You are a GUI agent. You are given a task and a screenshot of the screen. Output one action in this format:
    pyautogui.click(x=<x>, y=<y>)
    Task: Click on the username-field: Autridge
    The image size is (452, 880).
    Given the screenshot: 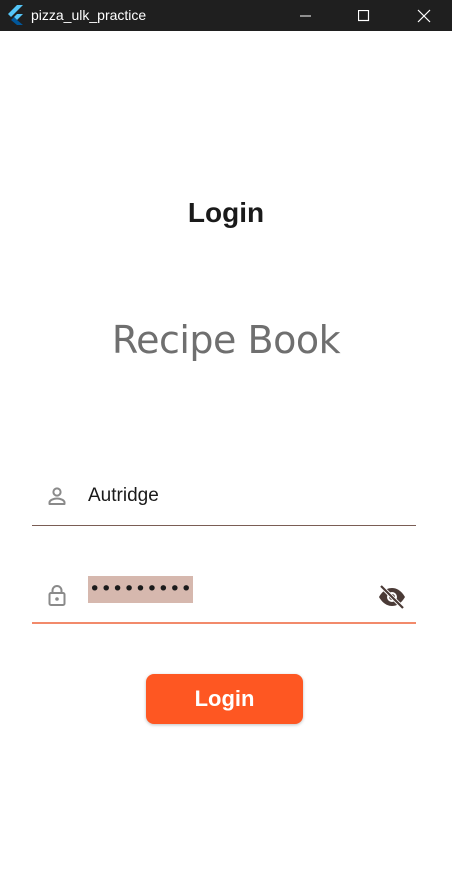 What is the action you would take?
    pyautogui.click(x=224, y=499)
    